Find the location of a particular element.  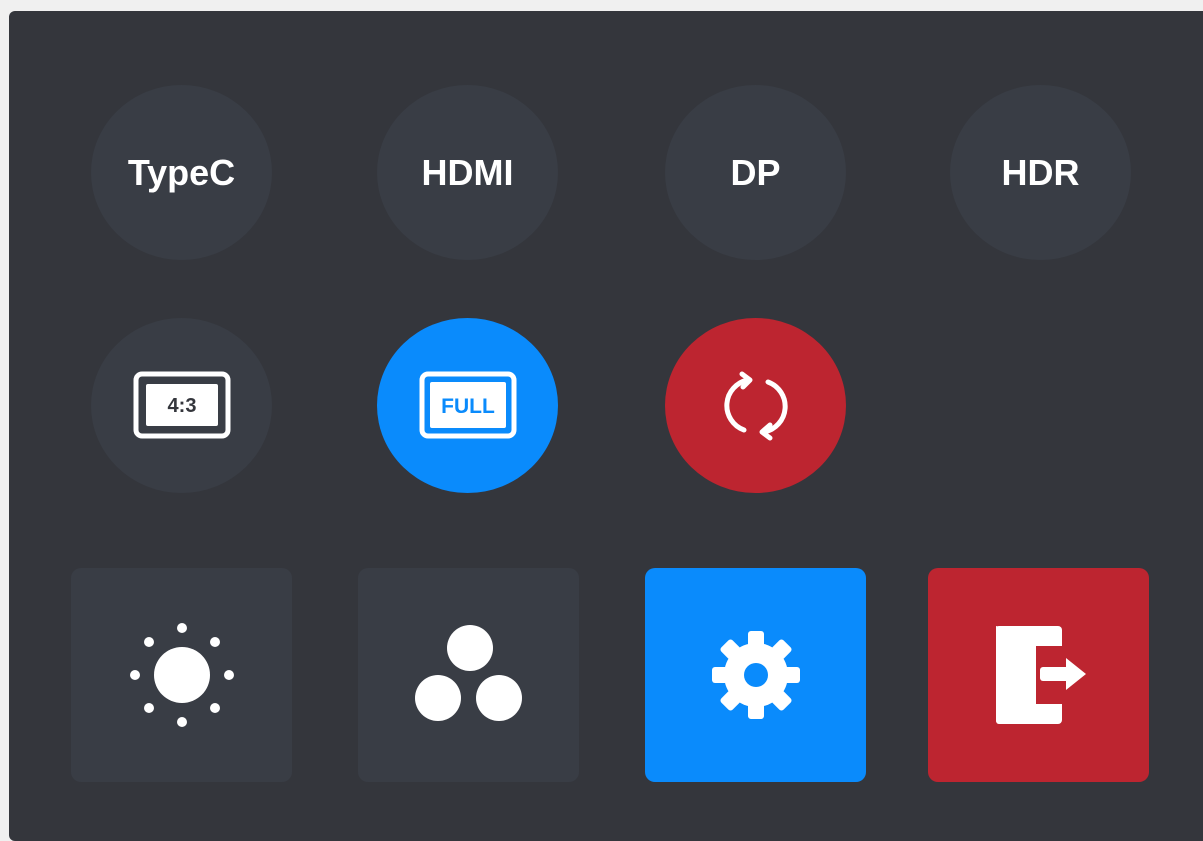

input-dp-button: DP is located at coordinates (755, 172).